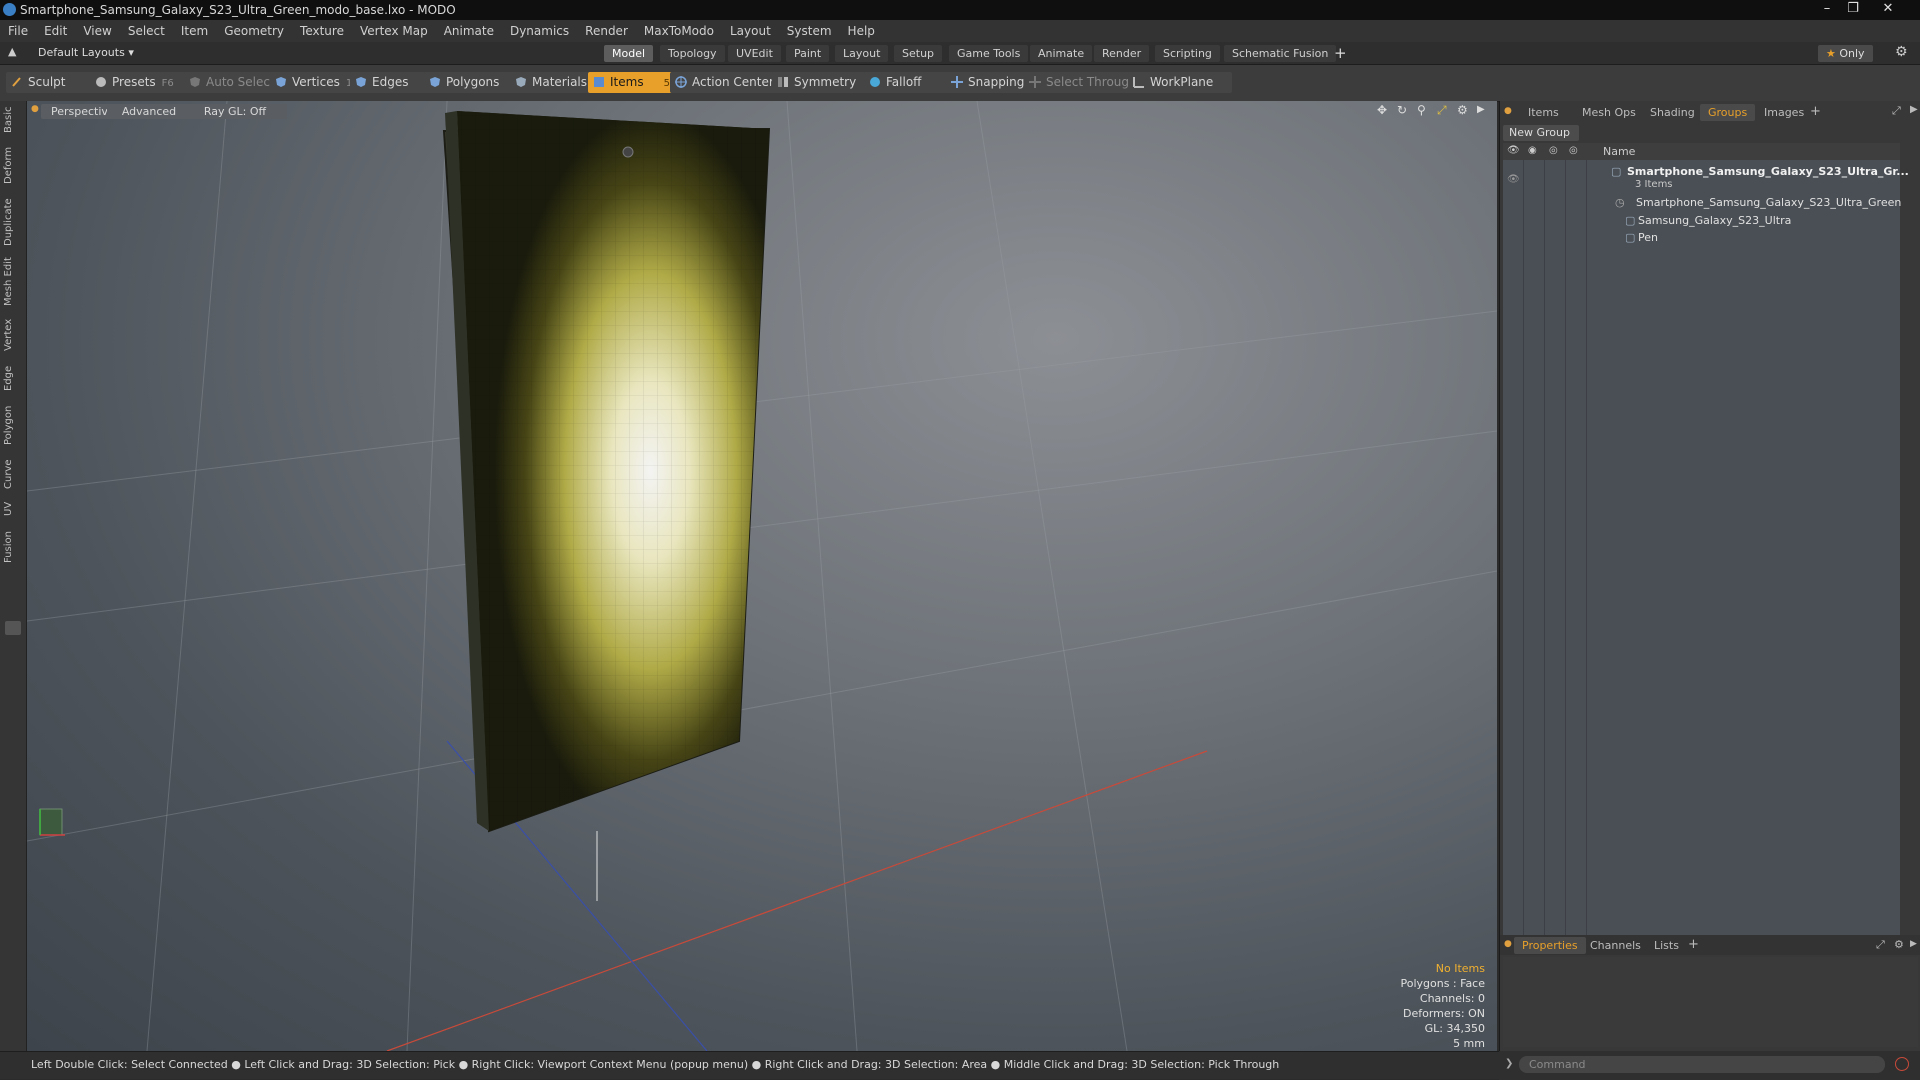 This screenshot has height=1080, width=1920. Describe the element at coordinates (1382, 110) in the screenshot. I see `move-view-icon: ✥` at that location.